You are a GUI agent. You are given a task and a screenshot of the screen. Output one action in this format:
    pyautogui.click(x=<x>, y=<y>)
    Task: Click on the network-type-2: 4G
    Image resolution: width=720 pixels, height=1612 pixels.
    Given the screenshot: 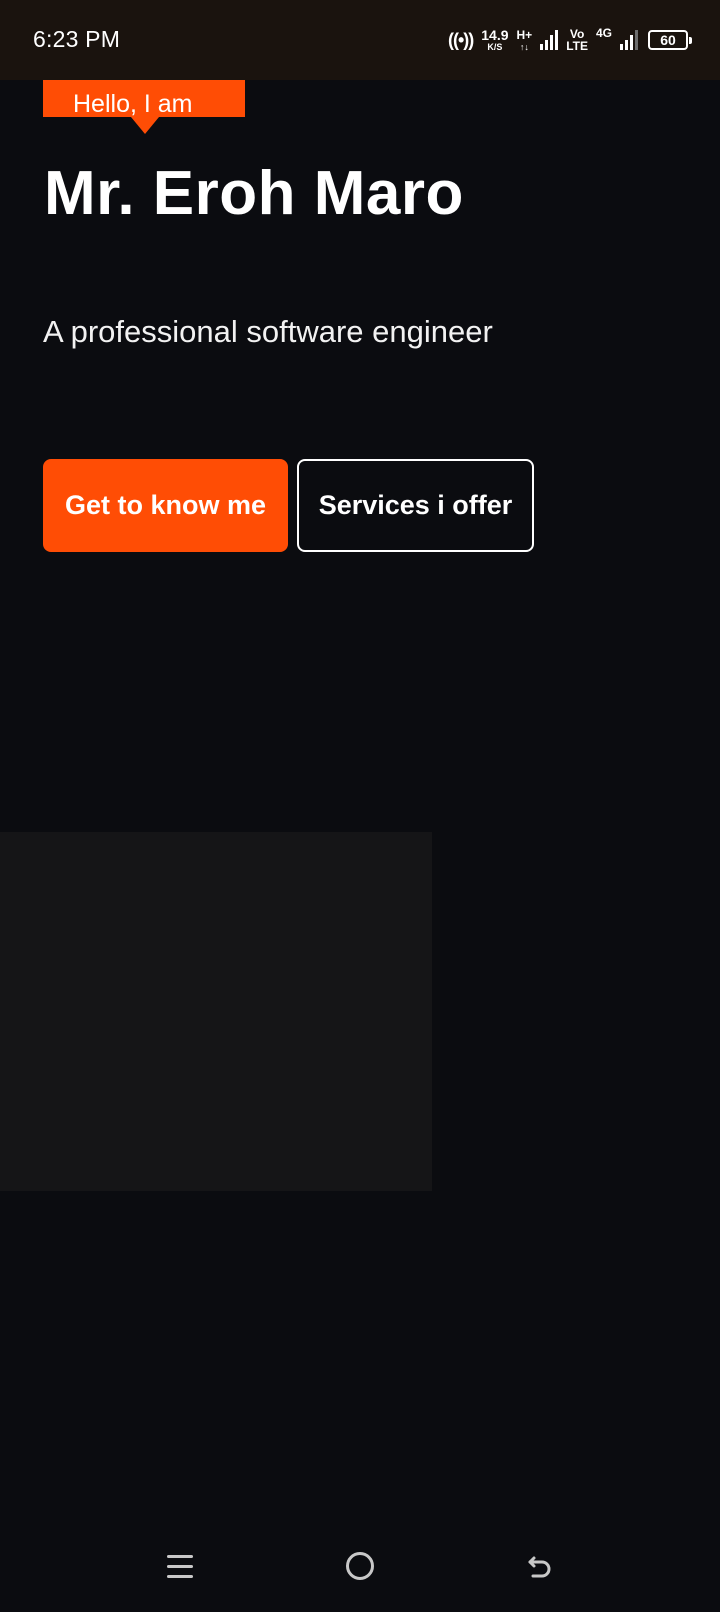 What is the action you would take?
    pyautogui.click(x=603, y=33)
    